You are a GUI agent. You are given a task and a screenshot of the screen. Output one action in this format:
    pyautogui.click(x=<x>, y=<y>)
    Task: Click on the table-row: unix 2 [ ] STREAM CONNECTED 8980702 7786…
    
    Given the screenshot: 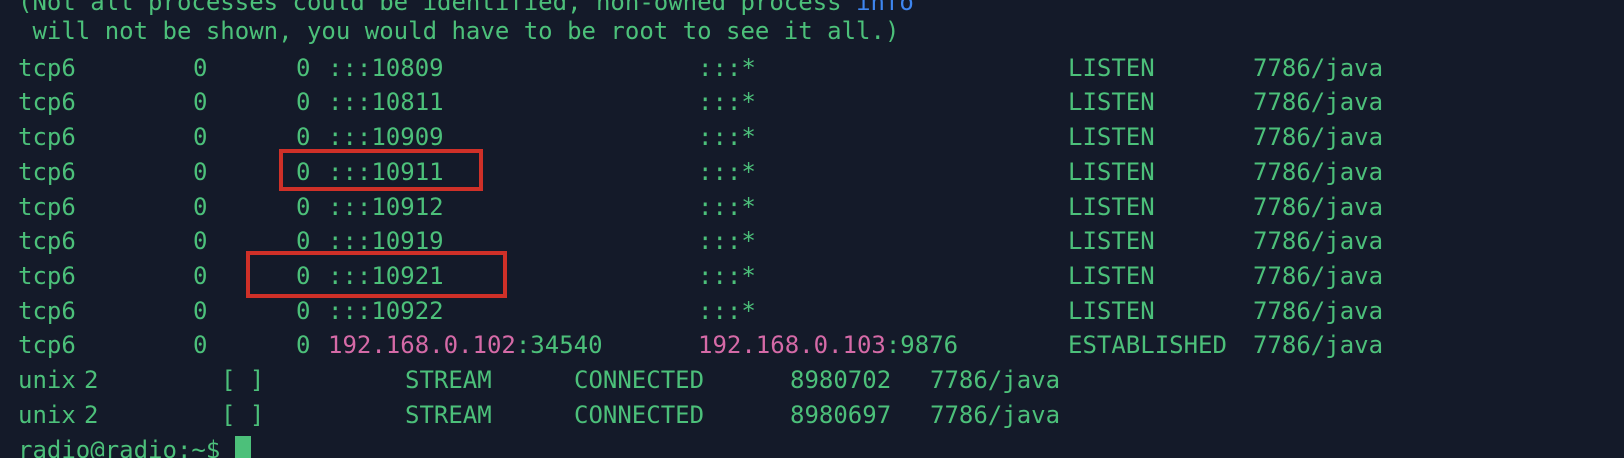 What is the action you would take?
    pyautogui.click(x=530, y=380)
    